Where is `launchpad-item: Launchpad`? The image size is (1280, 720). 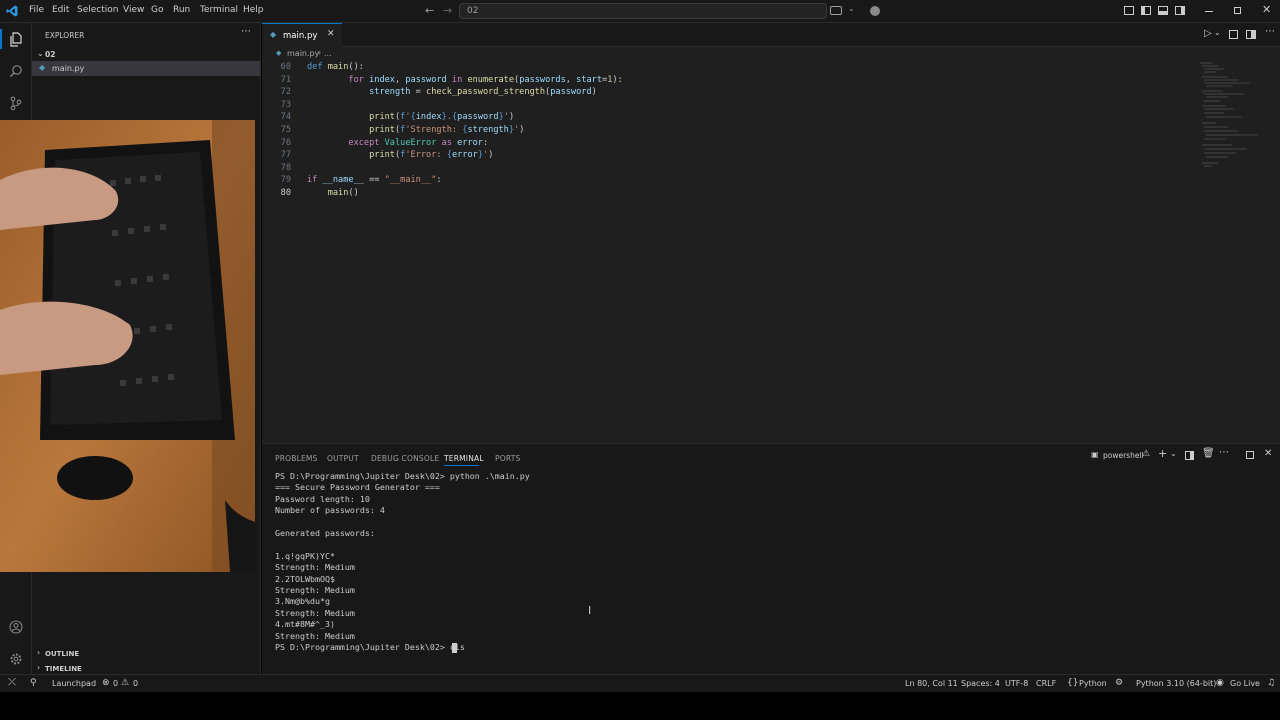 launchpad-item: Launchpad is located at coordinates (74, 683).